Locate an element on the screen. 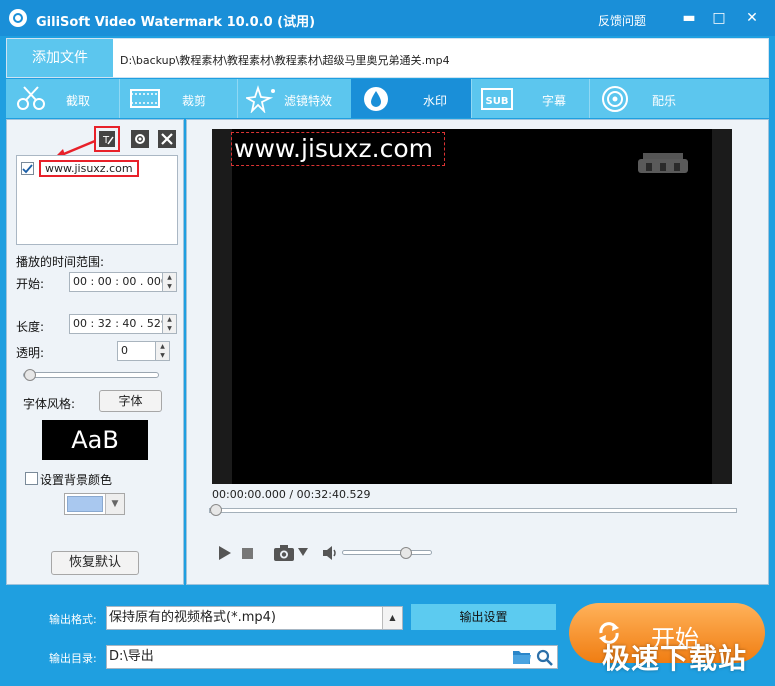  volume-knob is located at coordinates (406, 553).